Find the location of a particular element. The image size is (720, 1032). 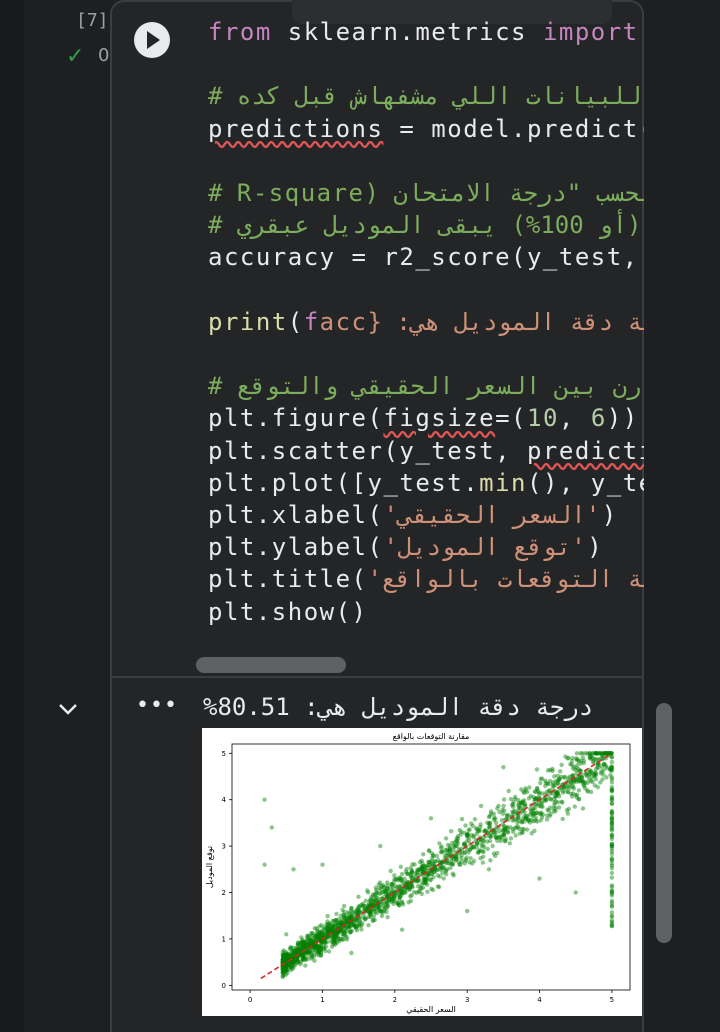

x-tick-label: 3 is located at coordinates (467, 1000).